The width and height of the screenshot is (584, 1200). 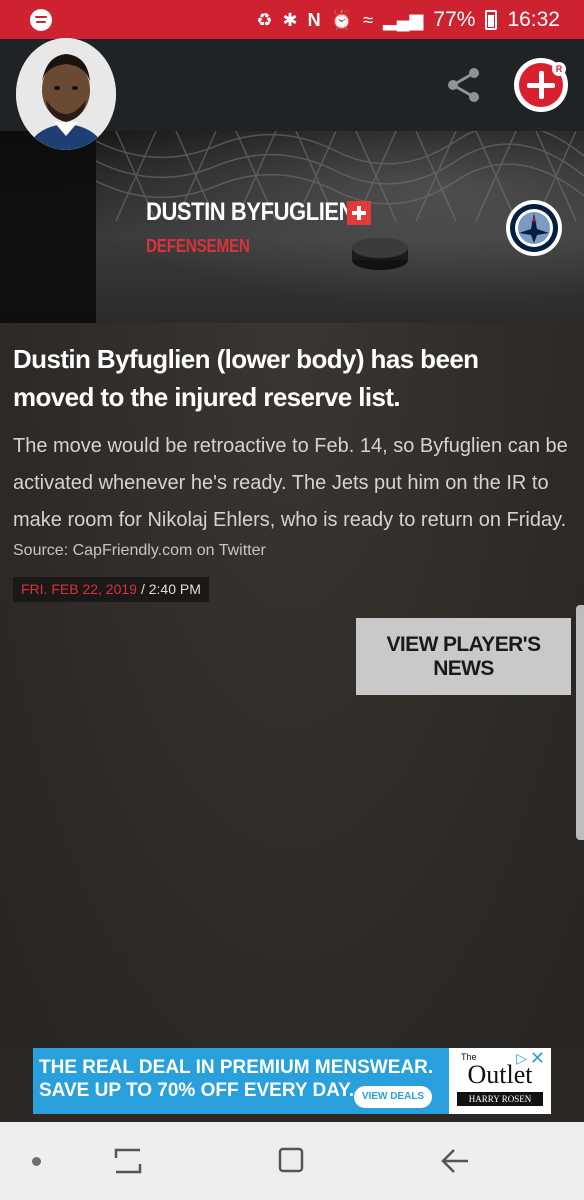 What do you see at coordinates (469, 1057) in the screenshot?
I see `ad-brand-the: The` at bounding box center [469, 1057].